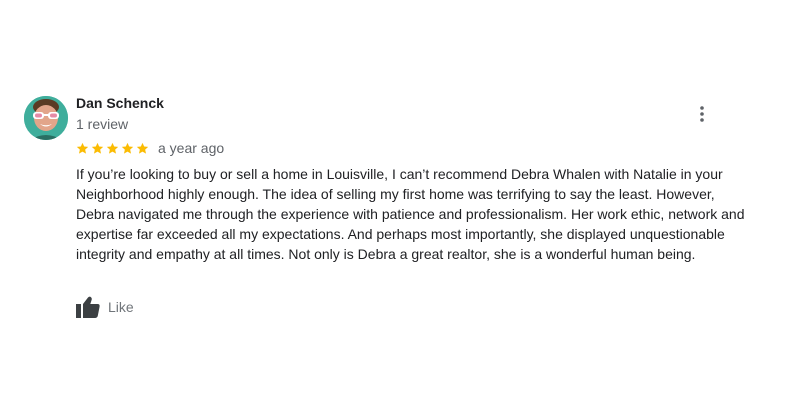 The image size is (800, 400). I want to click on thumb-up-icon, so click(88, 307).